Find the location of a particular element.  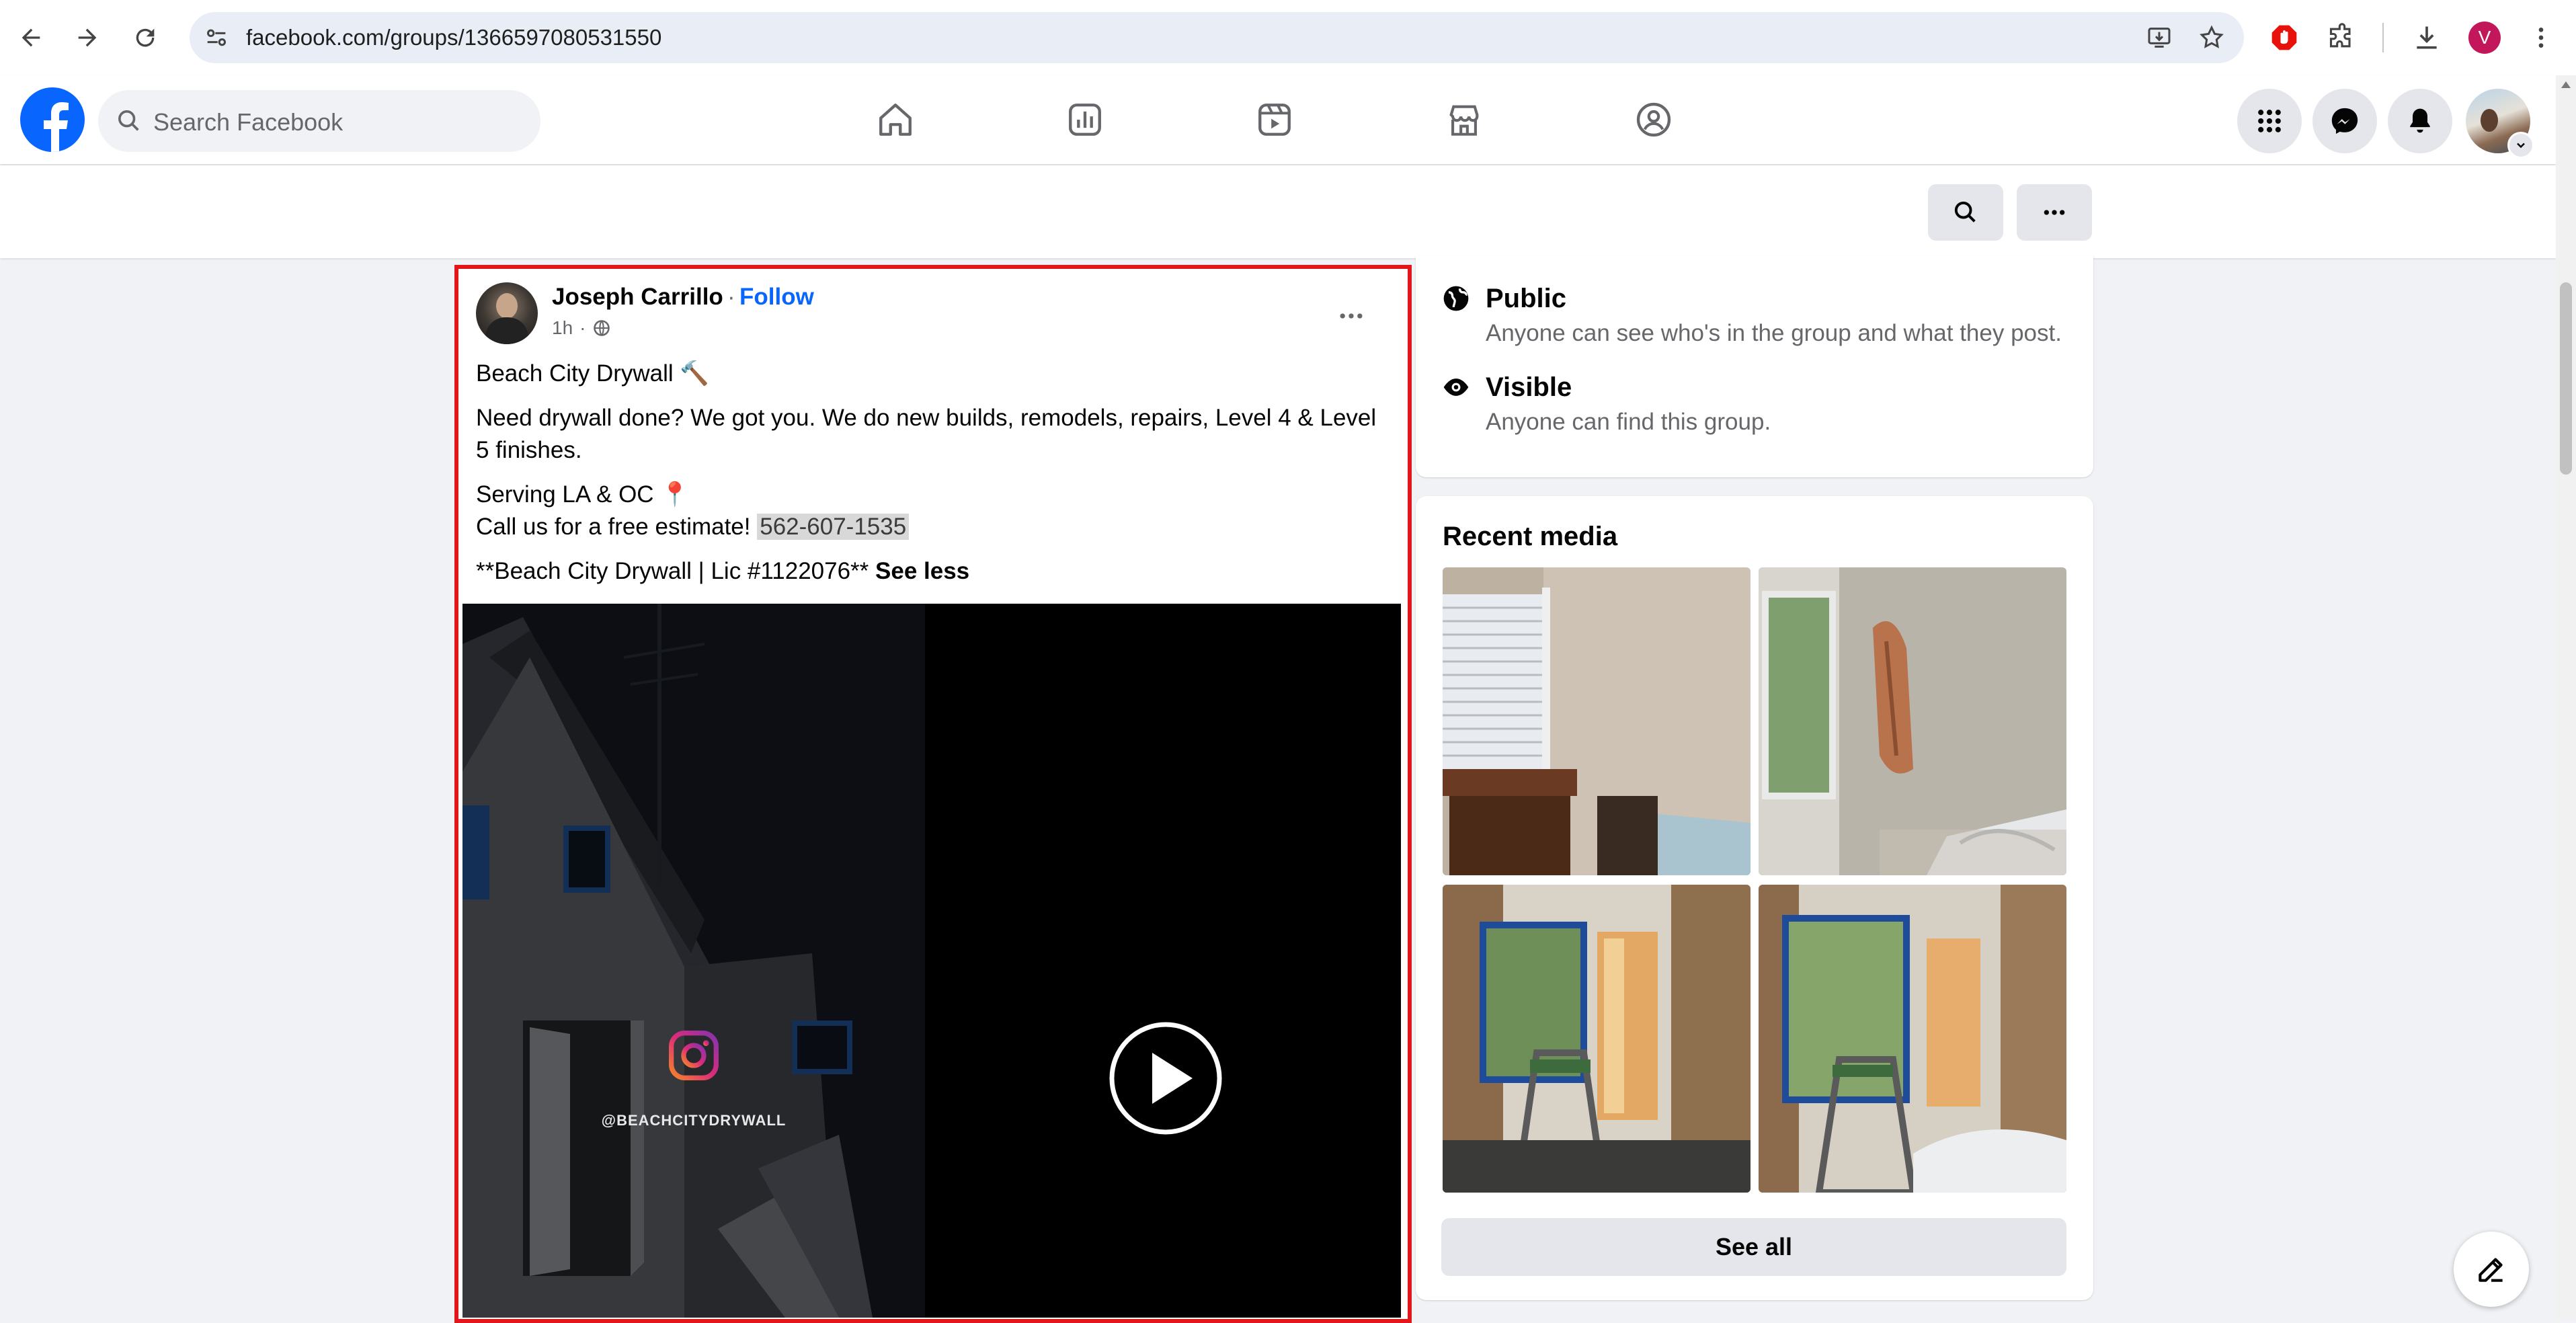

play-button-icon is located at coordinates (1165, 1078).